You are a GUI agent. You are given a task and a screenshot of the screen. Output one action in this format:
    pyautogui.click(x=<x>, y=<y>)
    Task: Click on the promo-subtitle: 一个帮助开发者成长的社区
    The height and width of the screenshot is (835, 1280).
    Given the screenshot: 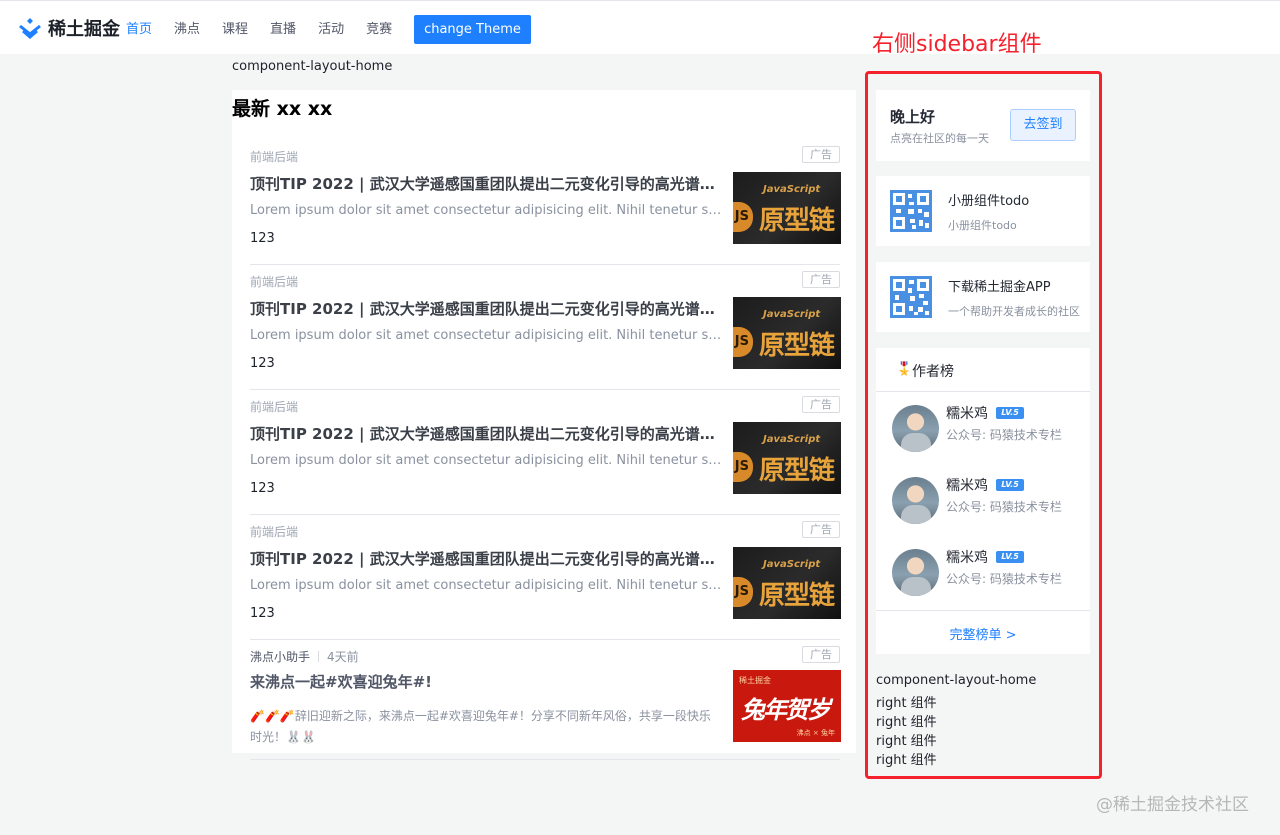 What is the action you would take?
    pyautogui.click(x=1014, y=311)
    